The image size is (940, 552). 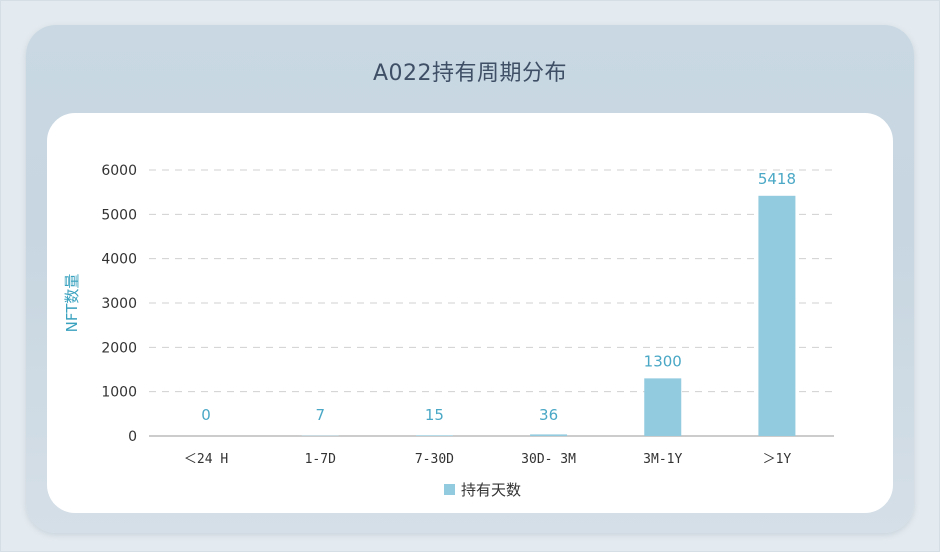 I want to click on legend-label: 持有天数, so click(x=491, y=490).